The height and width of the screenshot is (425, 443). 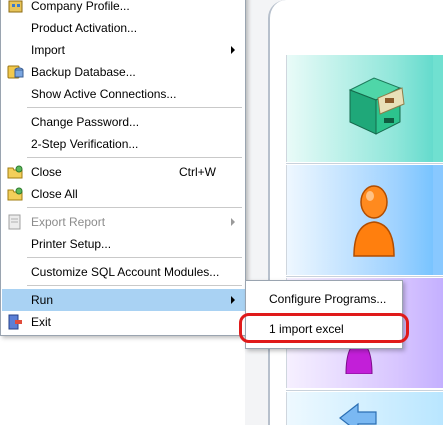 I want to click on exit-icon, so click(x=15, y=322).